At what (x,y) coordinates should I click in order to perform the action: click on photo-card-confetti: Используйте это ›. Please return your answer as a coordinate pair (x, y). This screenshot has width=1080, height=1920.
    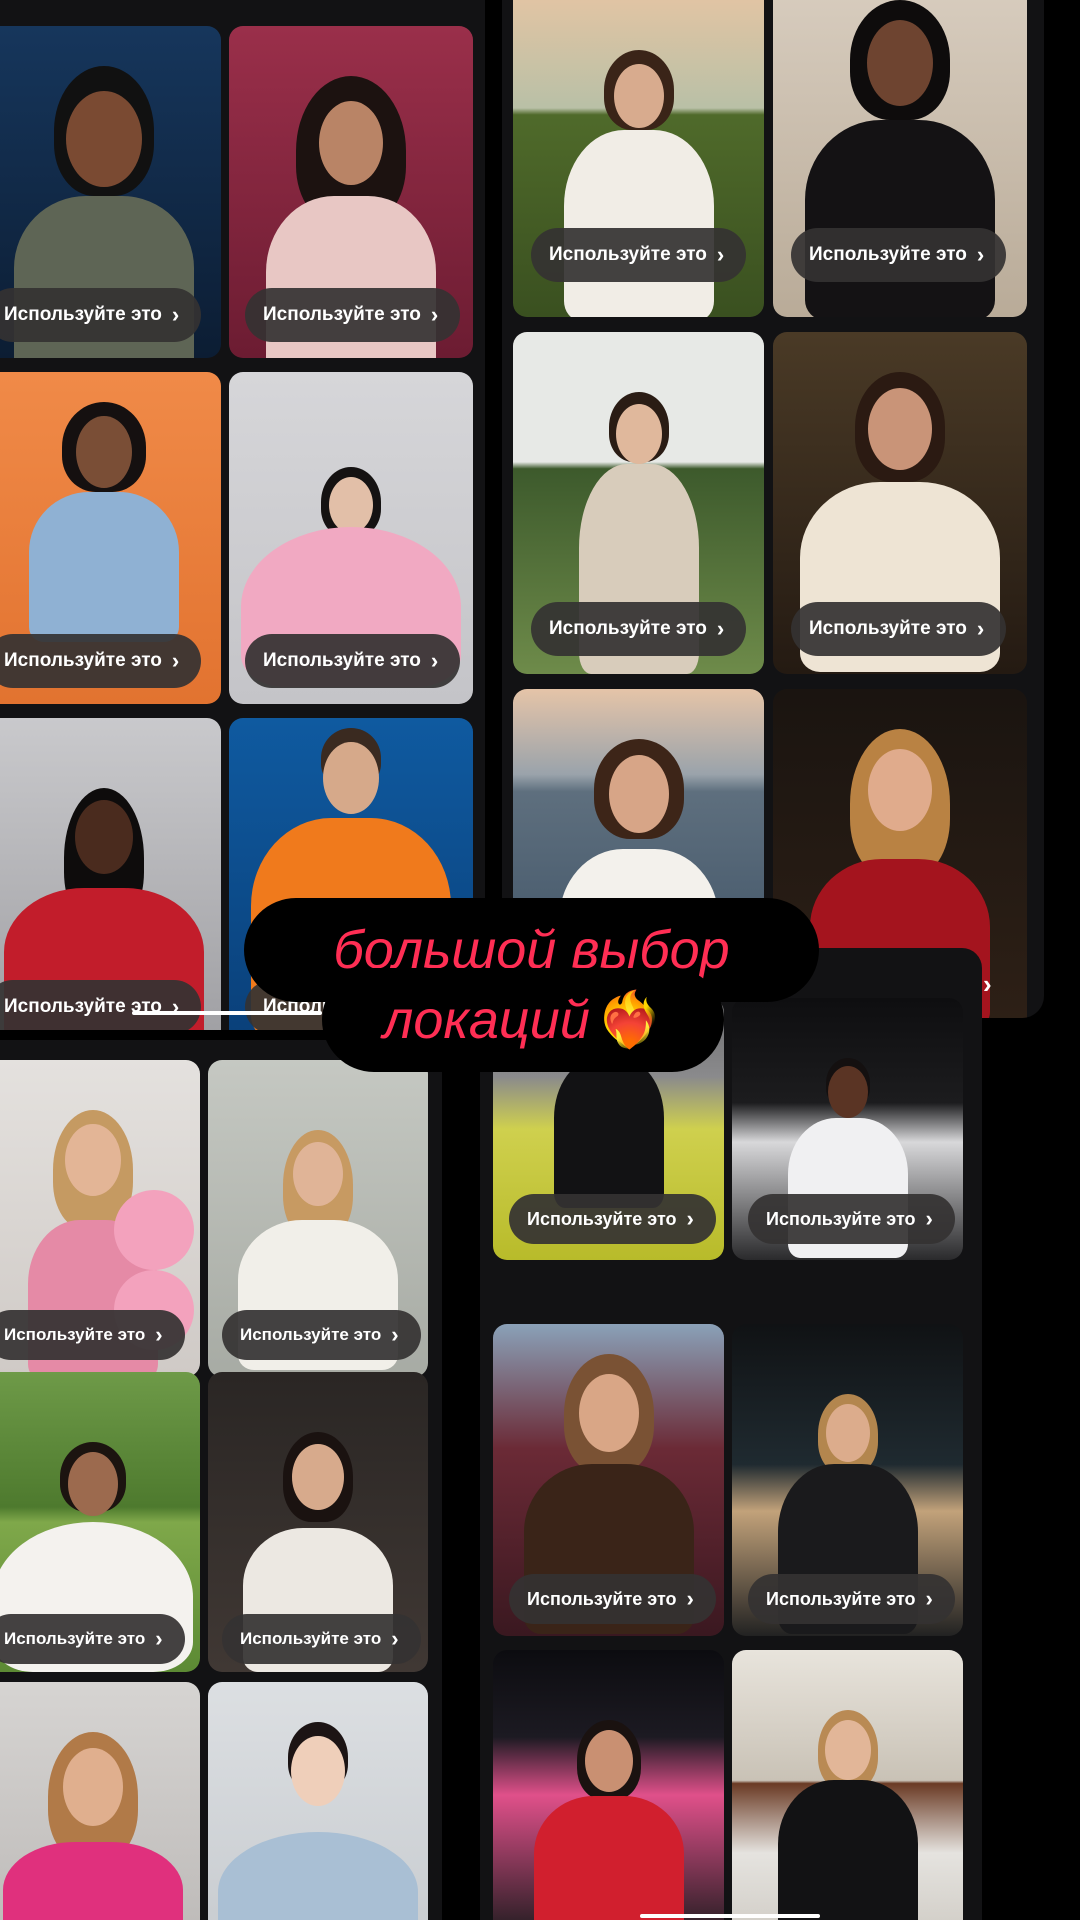
    Looking at the image, I should click on (318, 1218).